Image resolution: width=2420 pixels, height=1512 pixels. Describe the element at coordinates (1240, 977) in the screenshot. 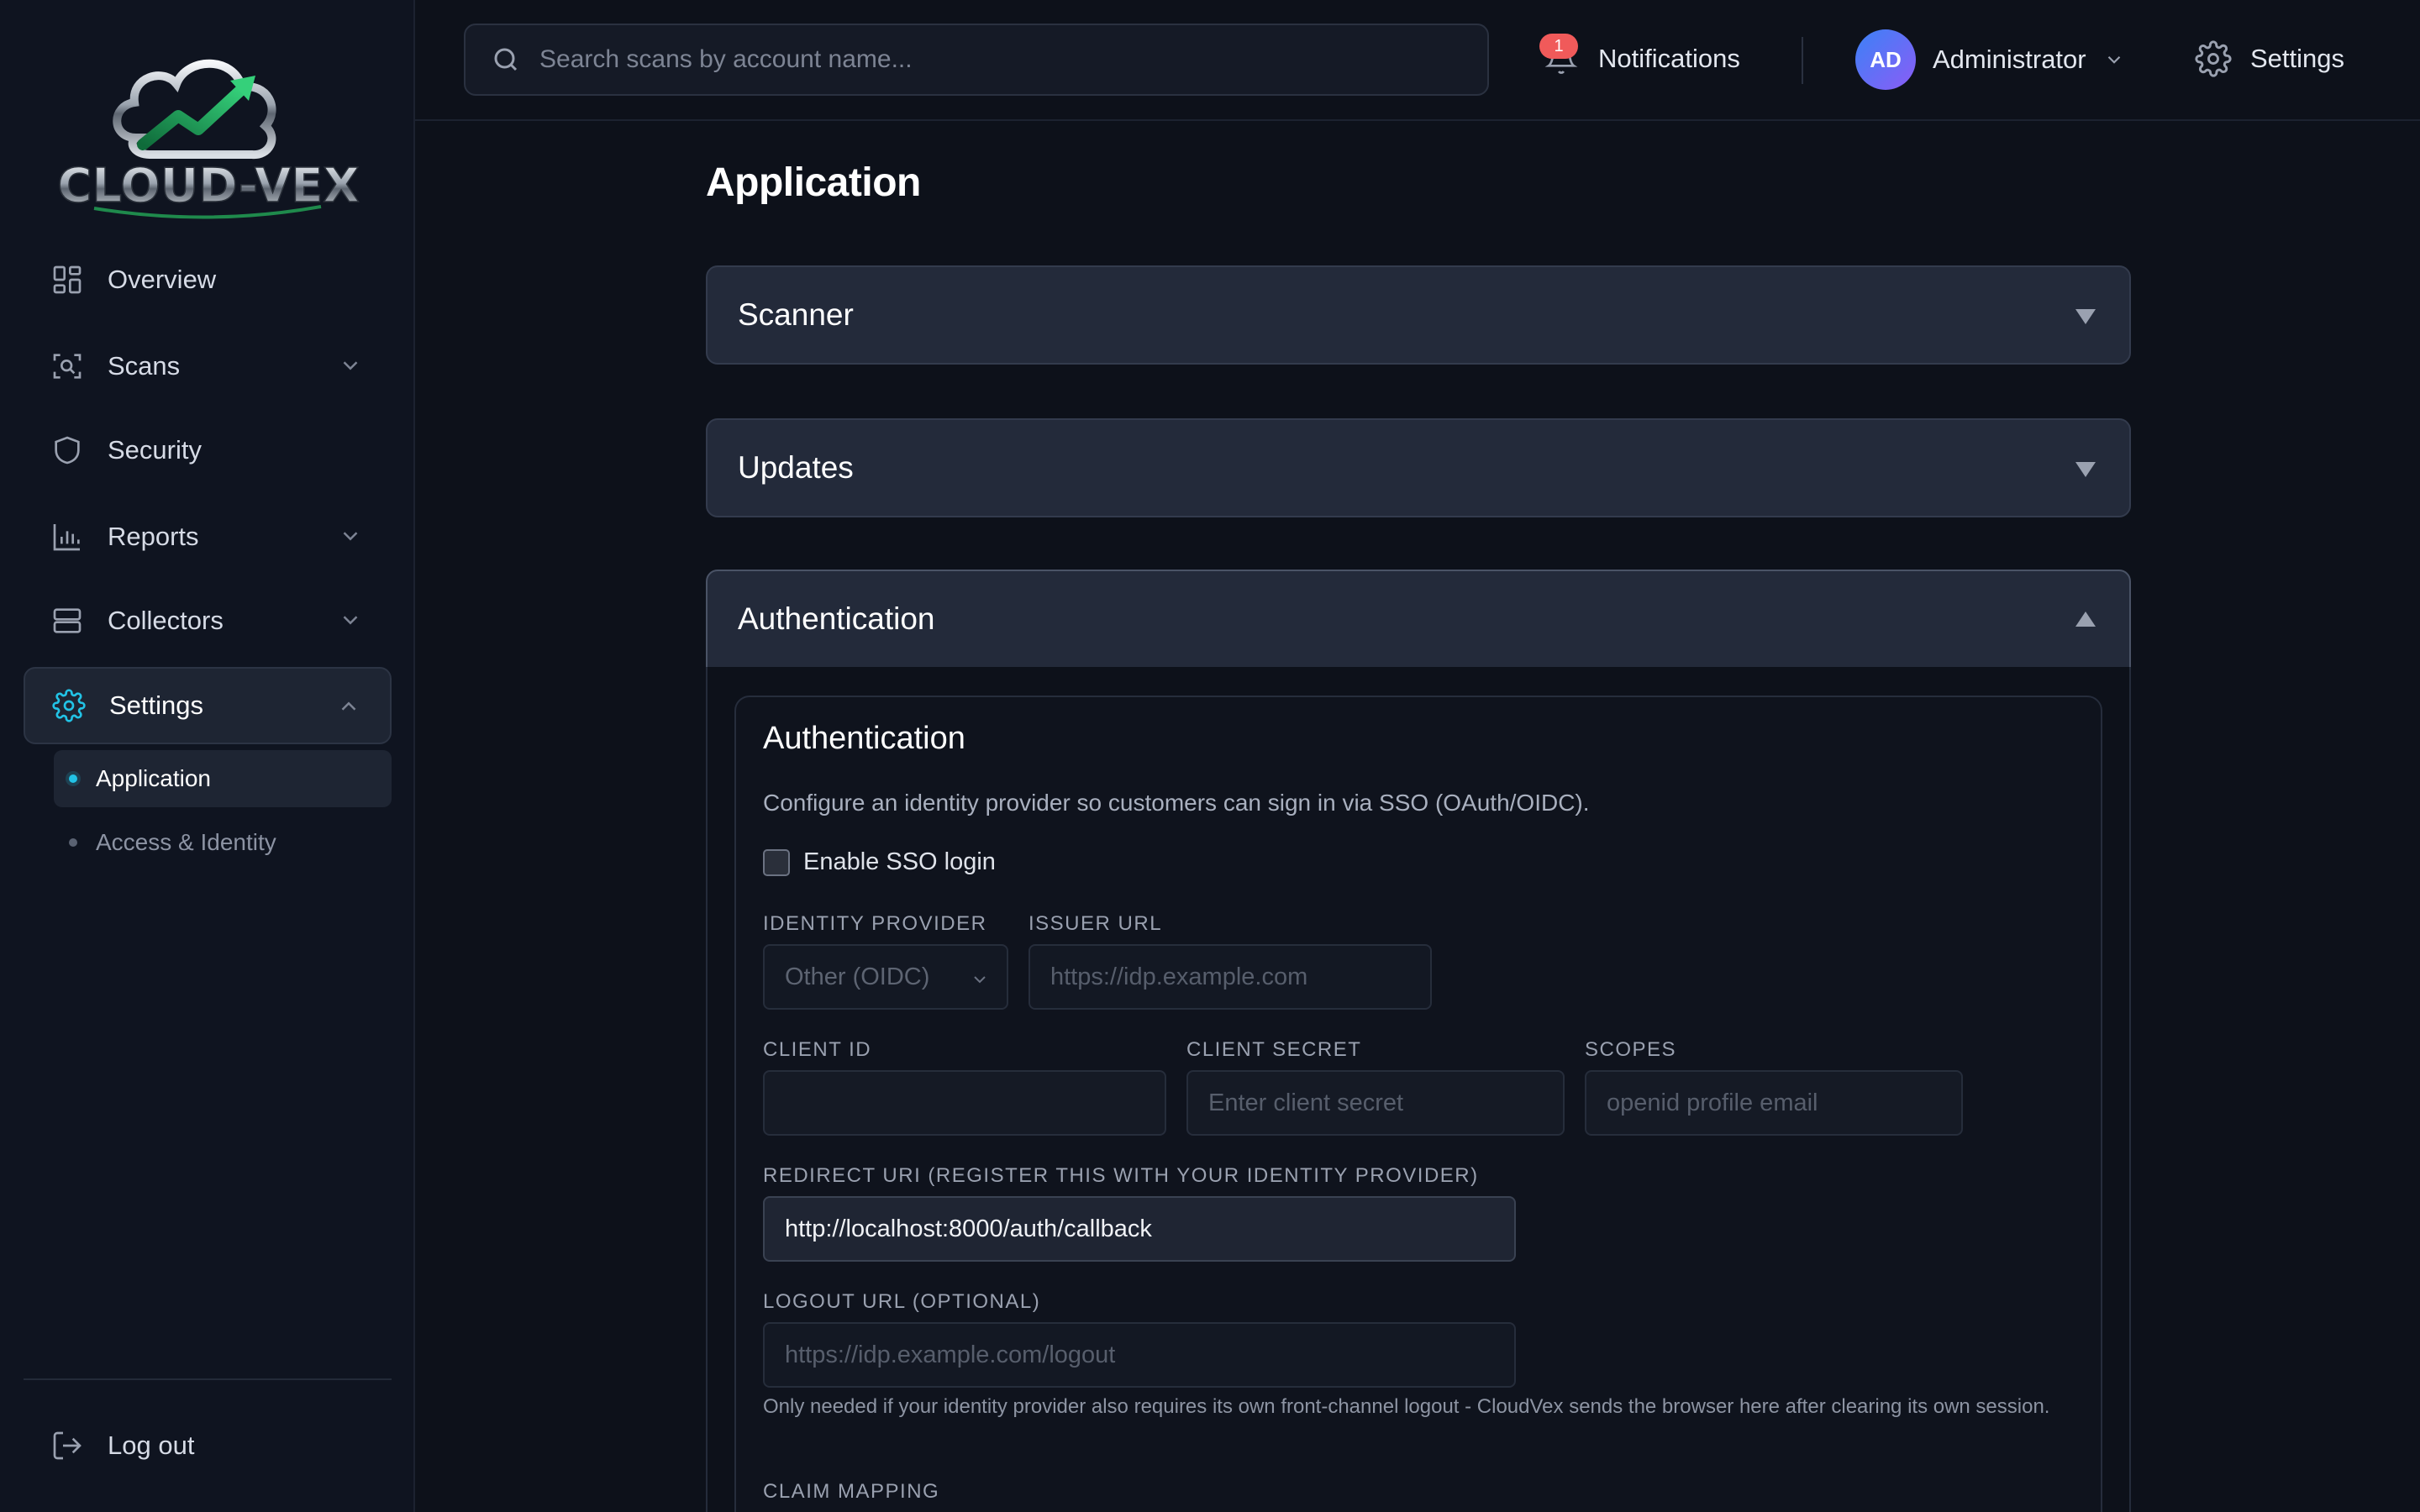

I see `issuer-url-input` at that location.